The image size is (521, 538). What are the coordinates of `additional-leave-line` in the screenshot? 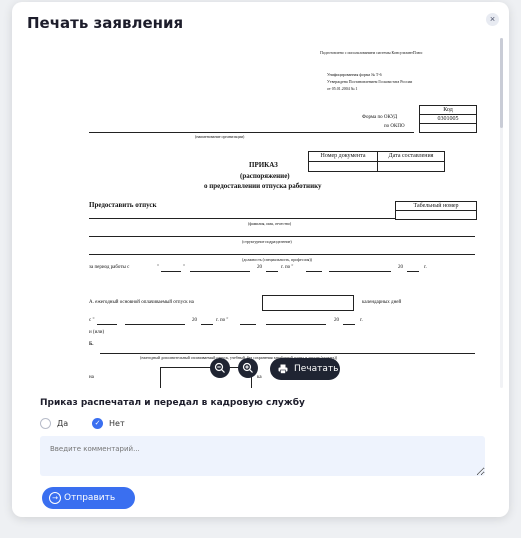 It's located at (287, 353).